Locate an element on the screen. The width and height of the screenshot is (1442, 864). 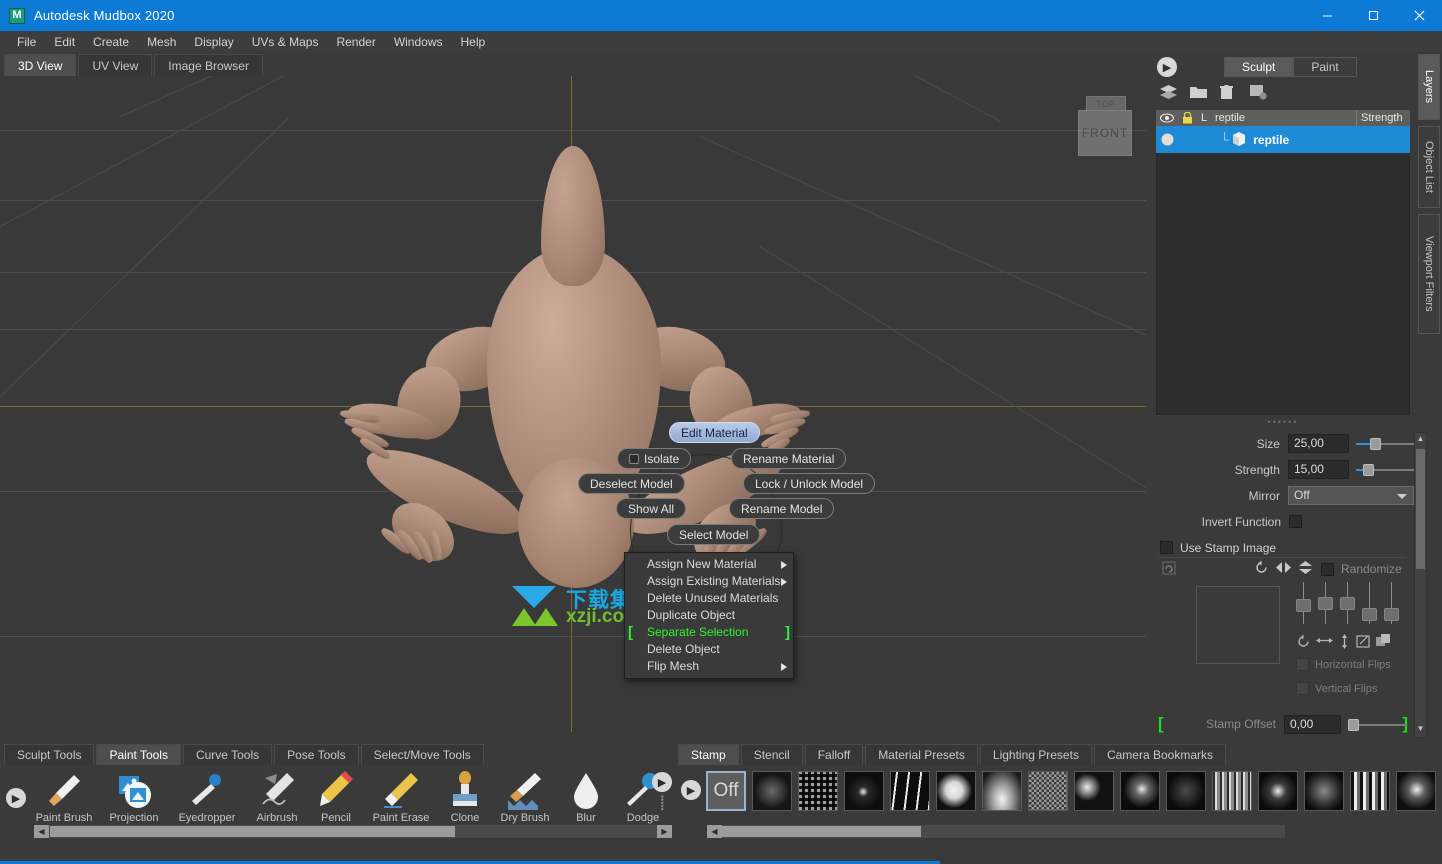
tab-lighting-presets: Lighting Presets is located at coordinates (1035, 754).